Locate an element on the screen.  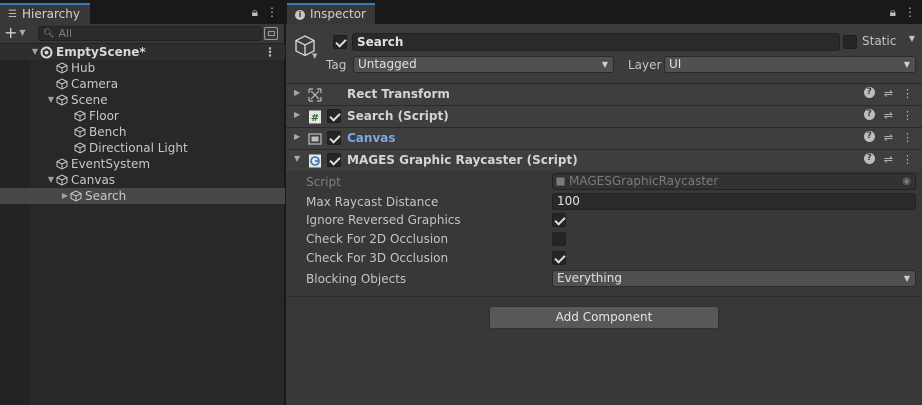
component-canvas: ▶ Canvas ? ⇌ ⋮ is located at coordinates (604, 138).